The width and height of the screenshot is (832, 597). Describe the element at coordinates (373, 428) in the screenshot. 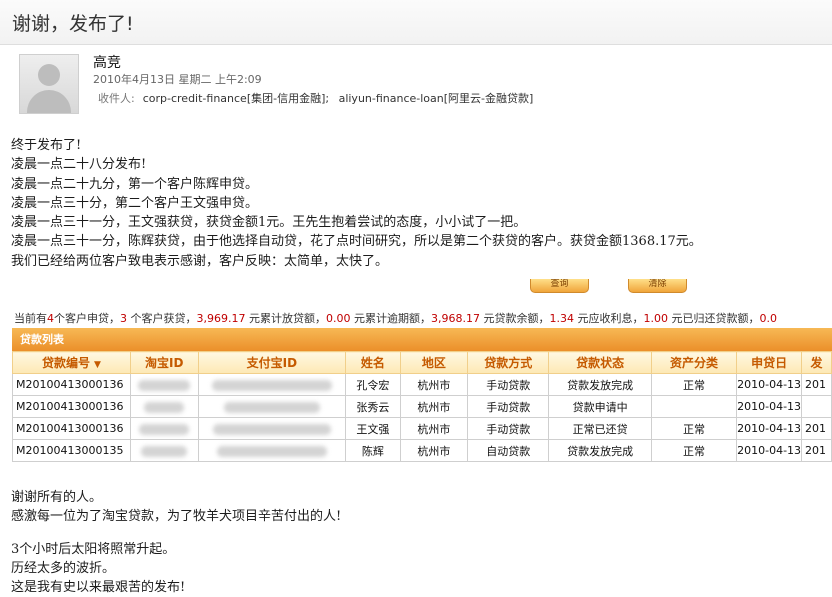

I see `customer-name-cell: 王文强` at that location.